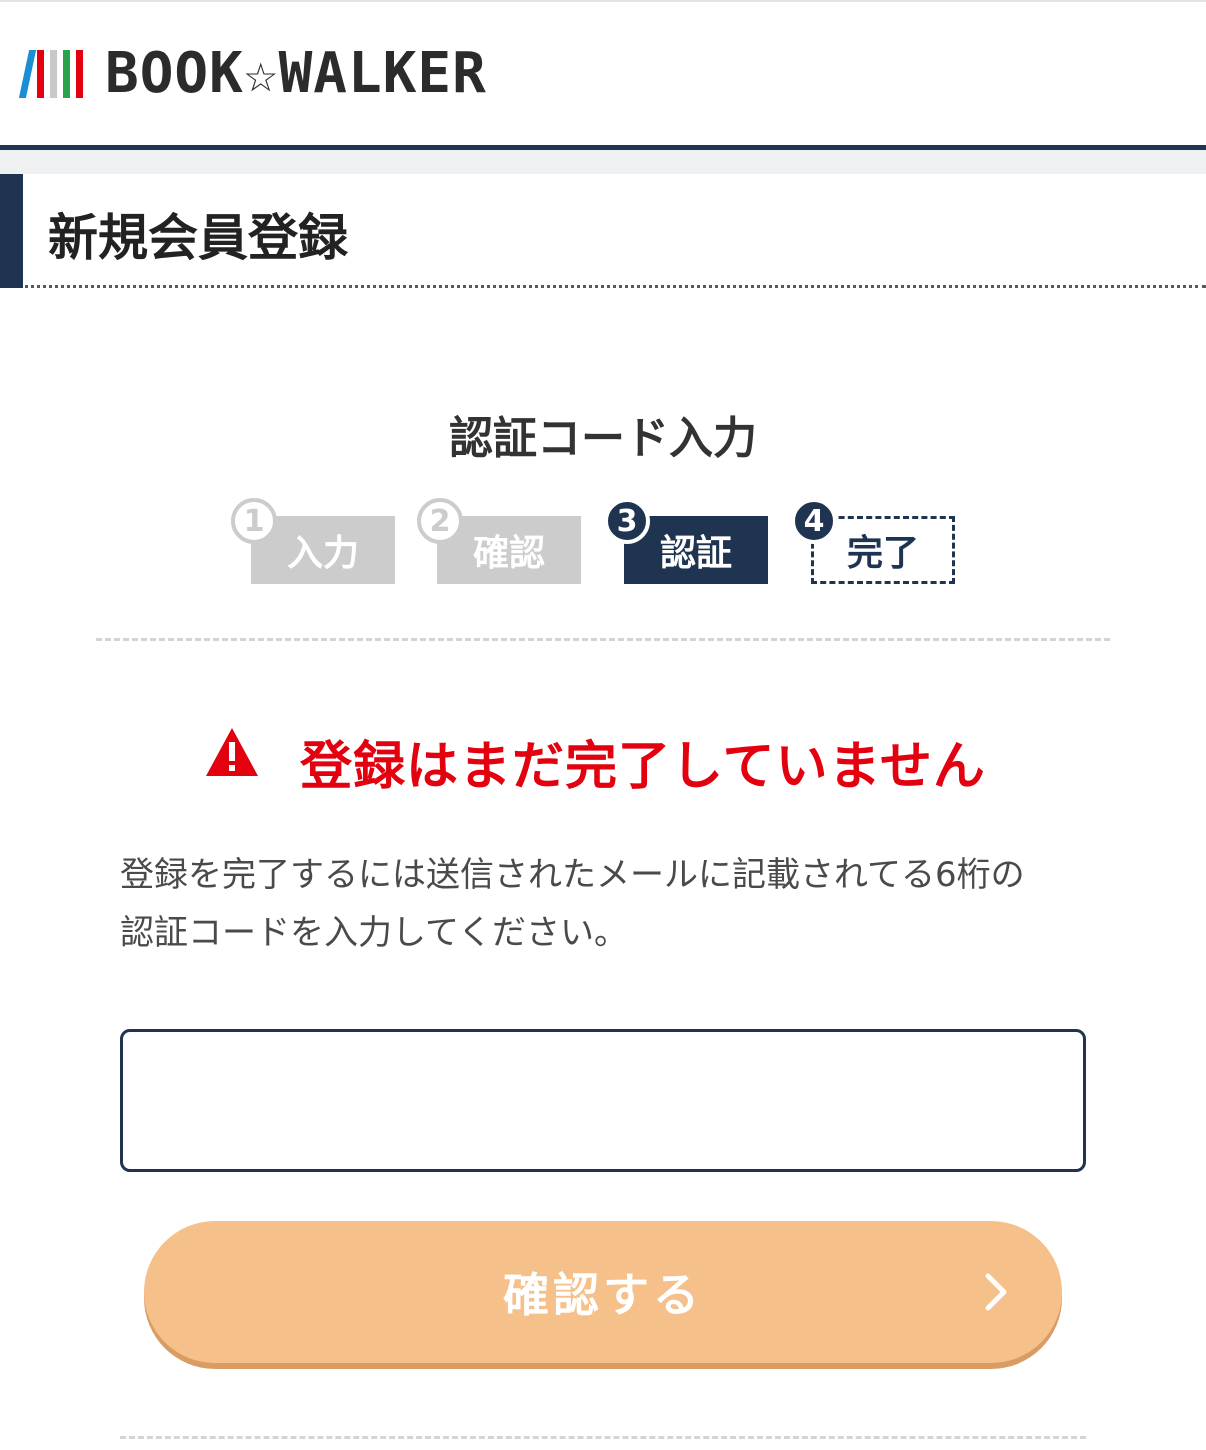  What do you see at coordinates (440, 521) in the screenshot?
I see `step-number-badge: 2` at bounding box center [440, 521].